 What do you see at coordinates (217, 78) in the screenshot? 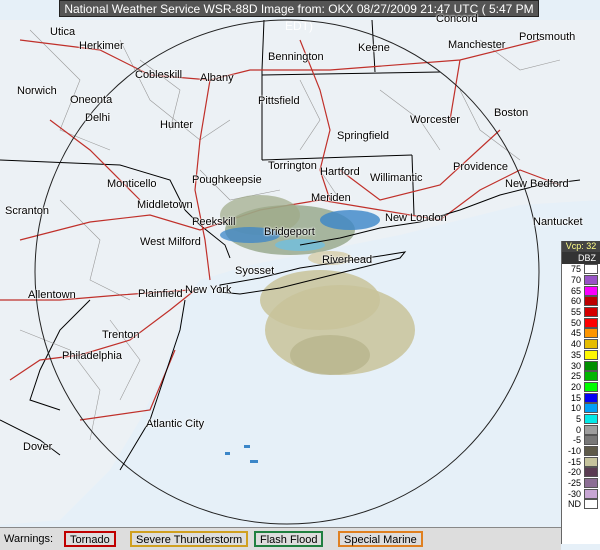
I see `city-label: Albany` at bounding box center [217, 78].